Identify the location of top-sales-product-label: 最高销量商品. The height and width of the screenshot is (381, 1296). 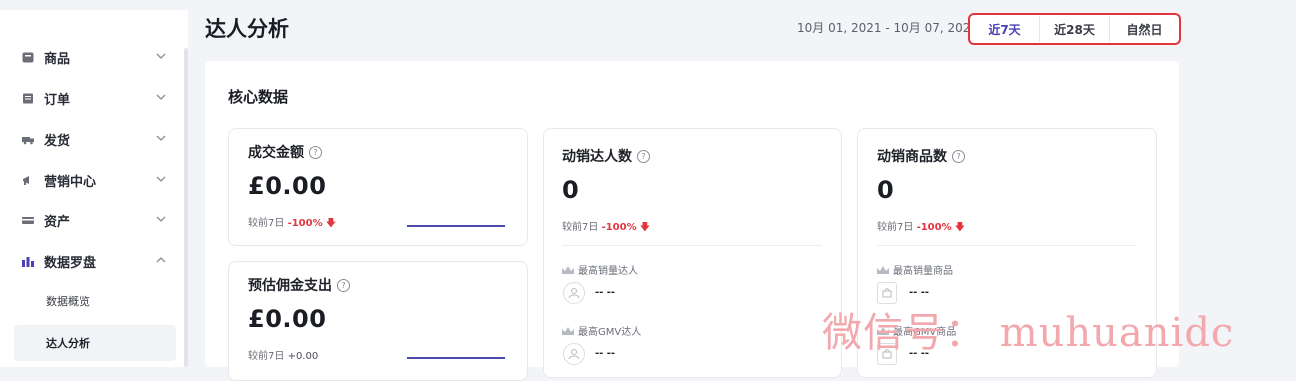
(915, 269).